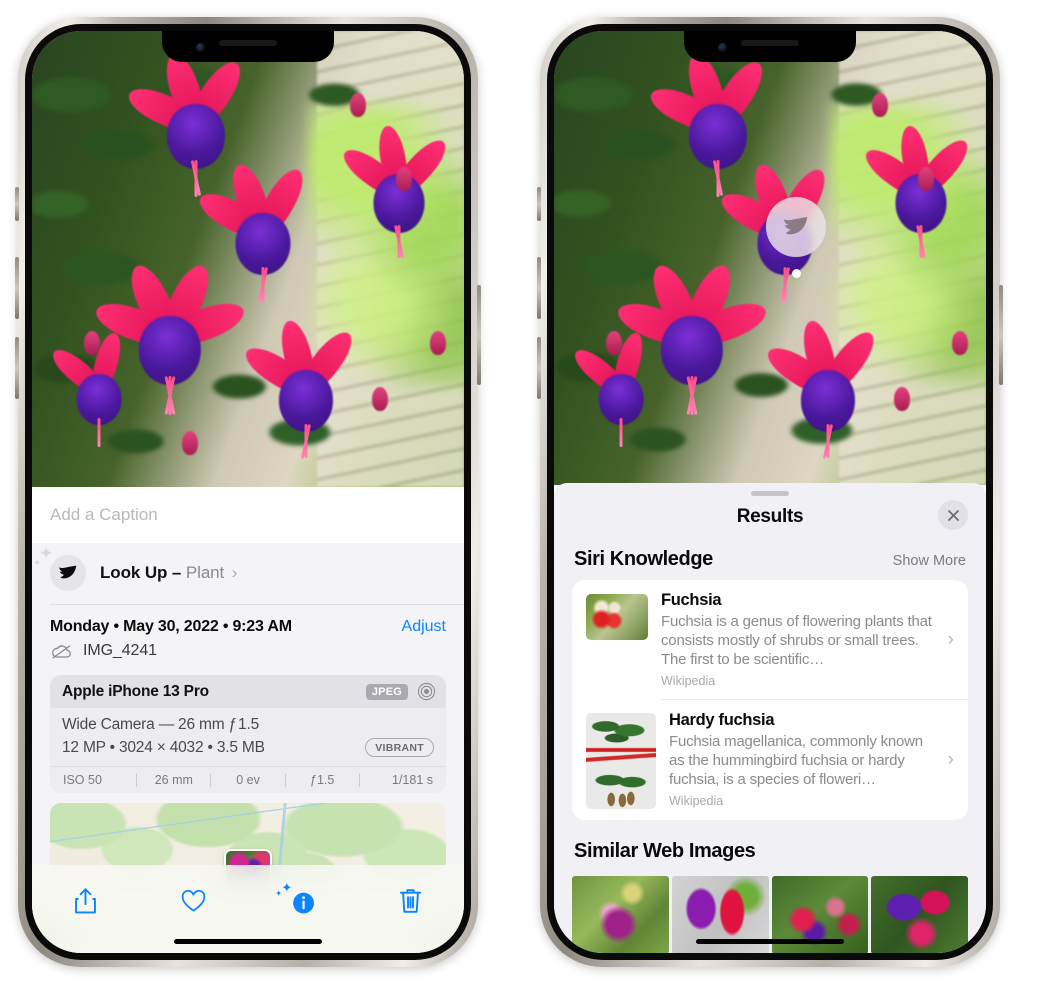 The width and height of the screenshot is (1055, 985). I want to click on sheet-title: Results, so click(770, 516).